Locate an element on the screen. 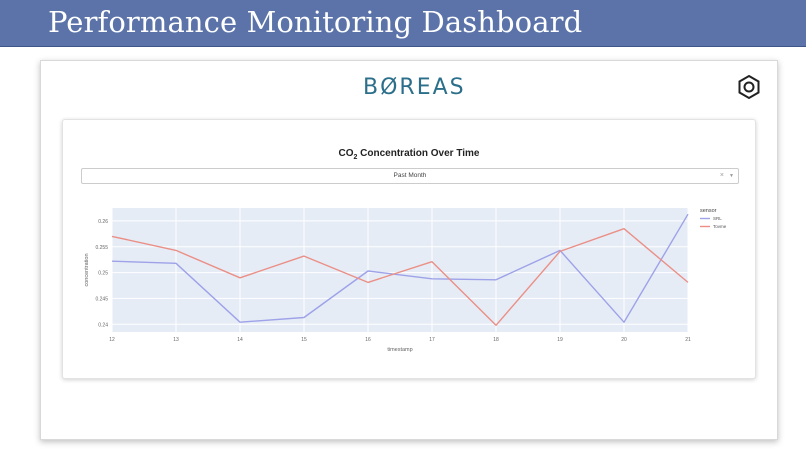 The height and width of the screenshot is (453, 806). legend-label: Tovme is located at coordinates (720, 226).